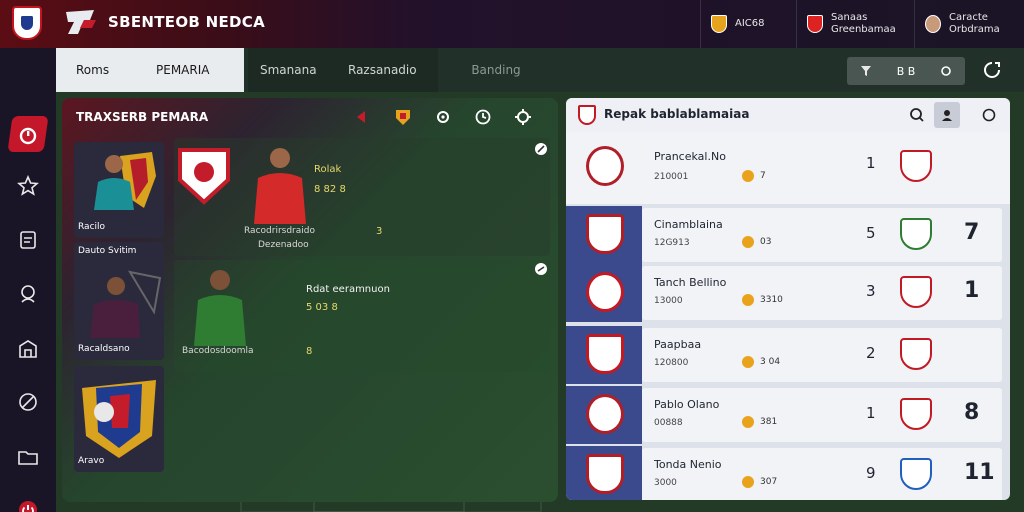 This screenshot has height=512, width=1024. Describe the element at coordinates (91, 461) in the screenshot. I see `player-card-3-label: Aravo` at that location.